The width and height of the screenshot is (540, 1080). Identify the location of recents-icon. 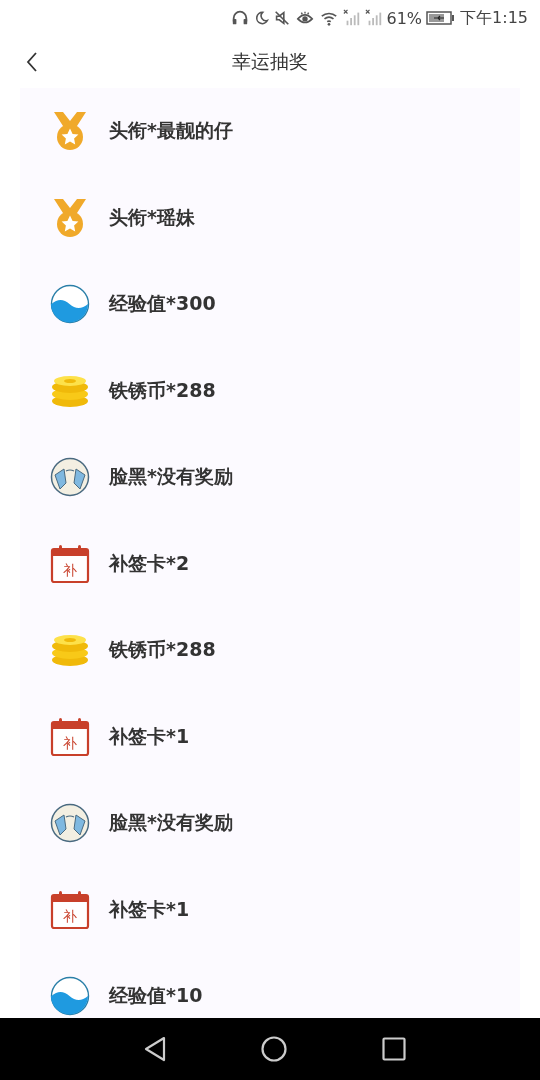
(394, 1049).